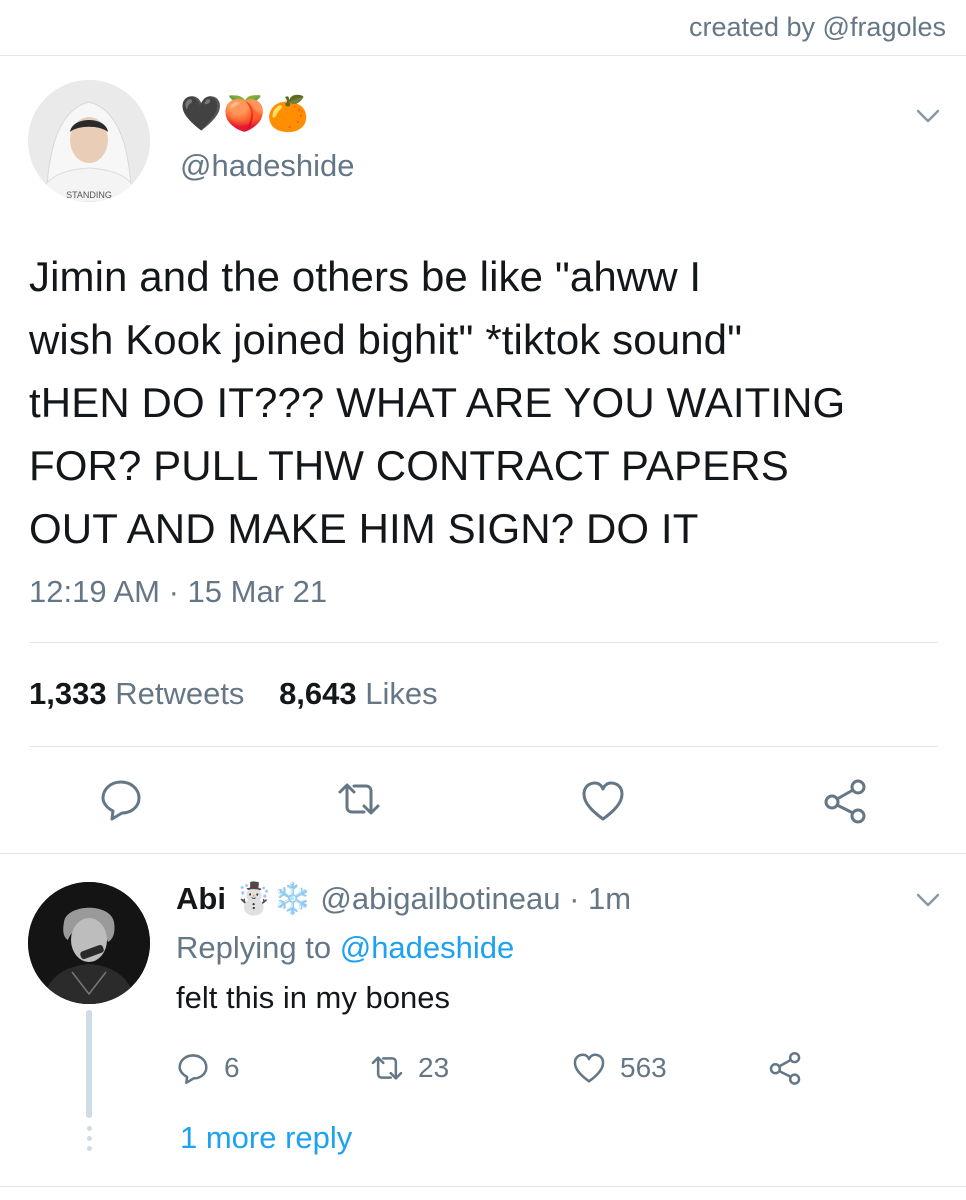 This screenshot has width=966, height=1200. Describe the element at coordinates (609, 898) in the screenshot. I see `reply-time: 1m` at that location.